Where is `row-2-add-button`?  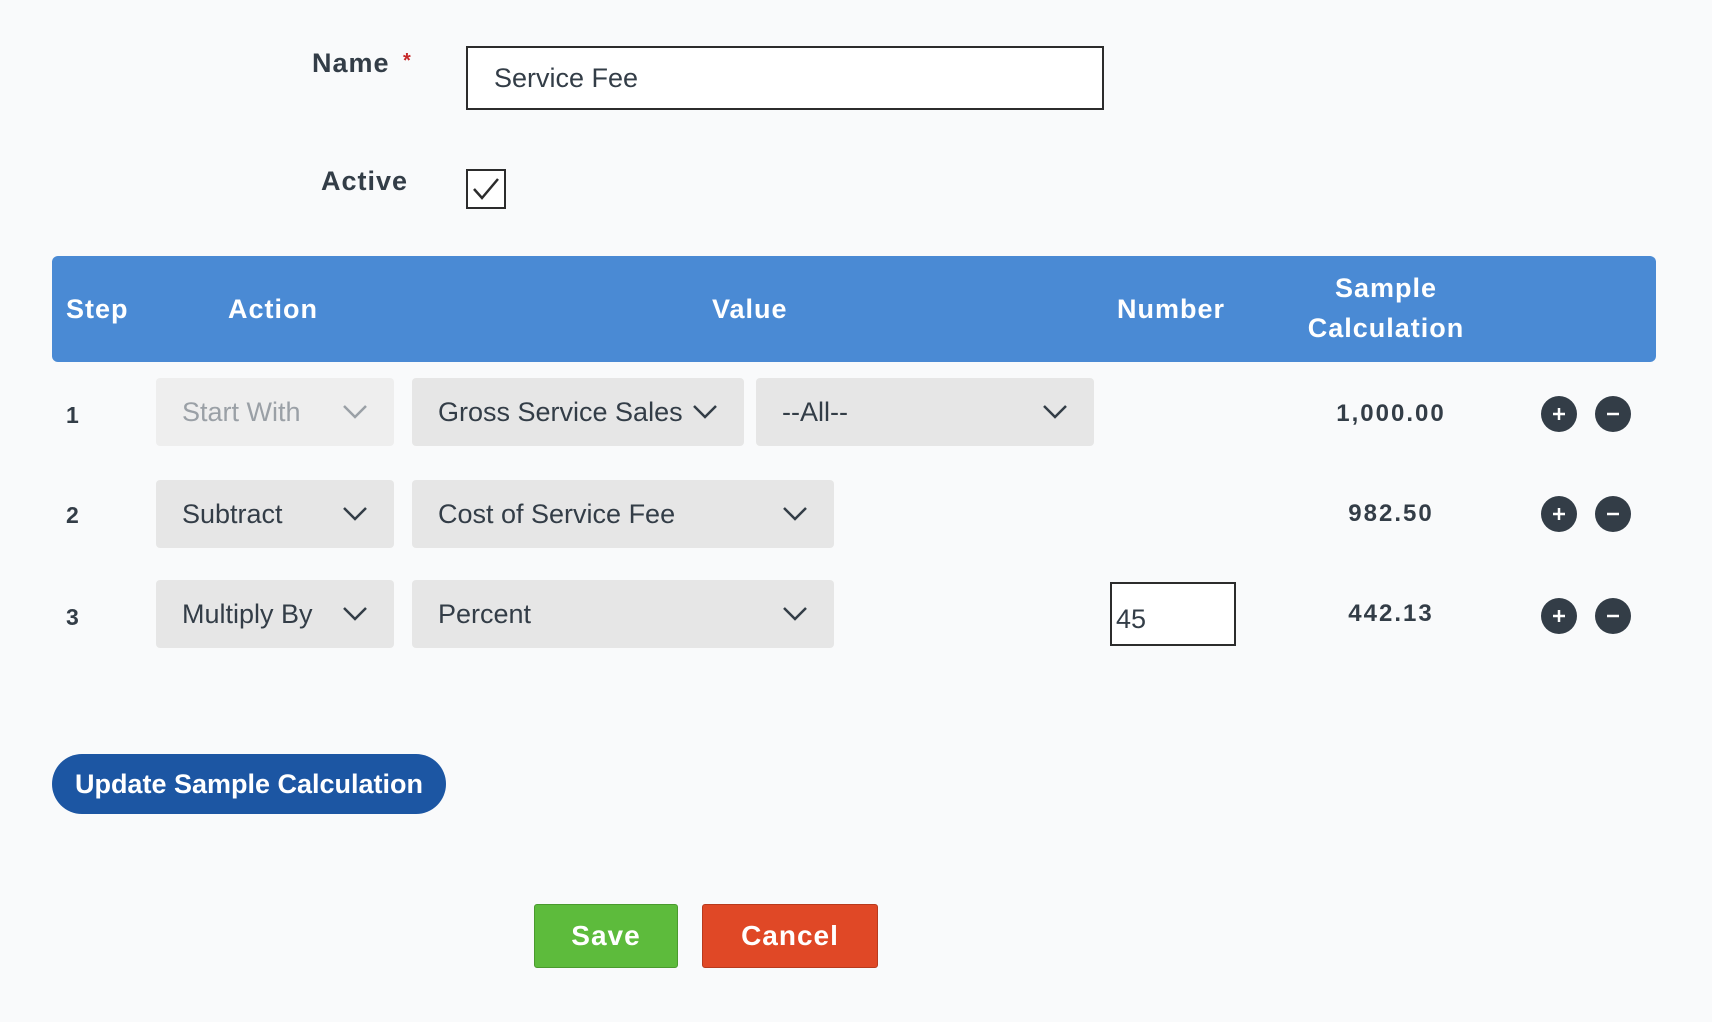 row-2-add-button is located at coordinates (1559, 514).